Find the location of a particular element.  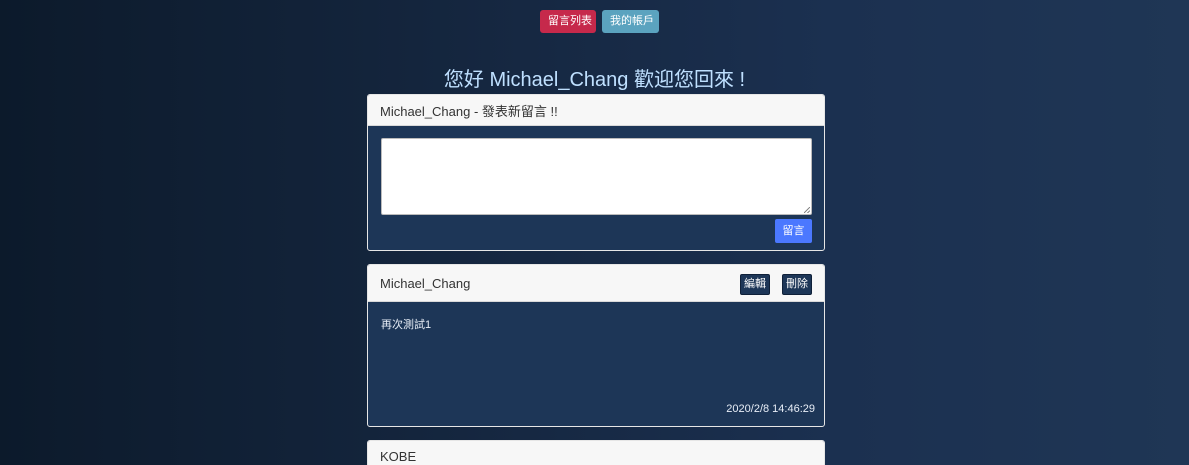

delete-button: 刪除 is located at coordinates (797, 284).